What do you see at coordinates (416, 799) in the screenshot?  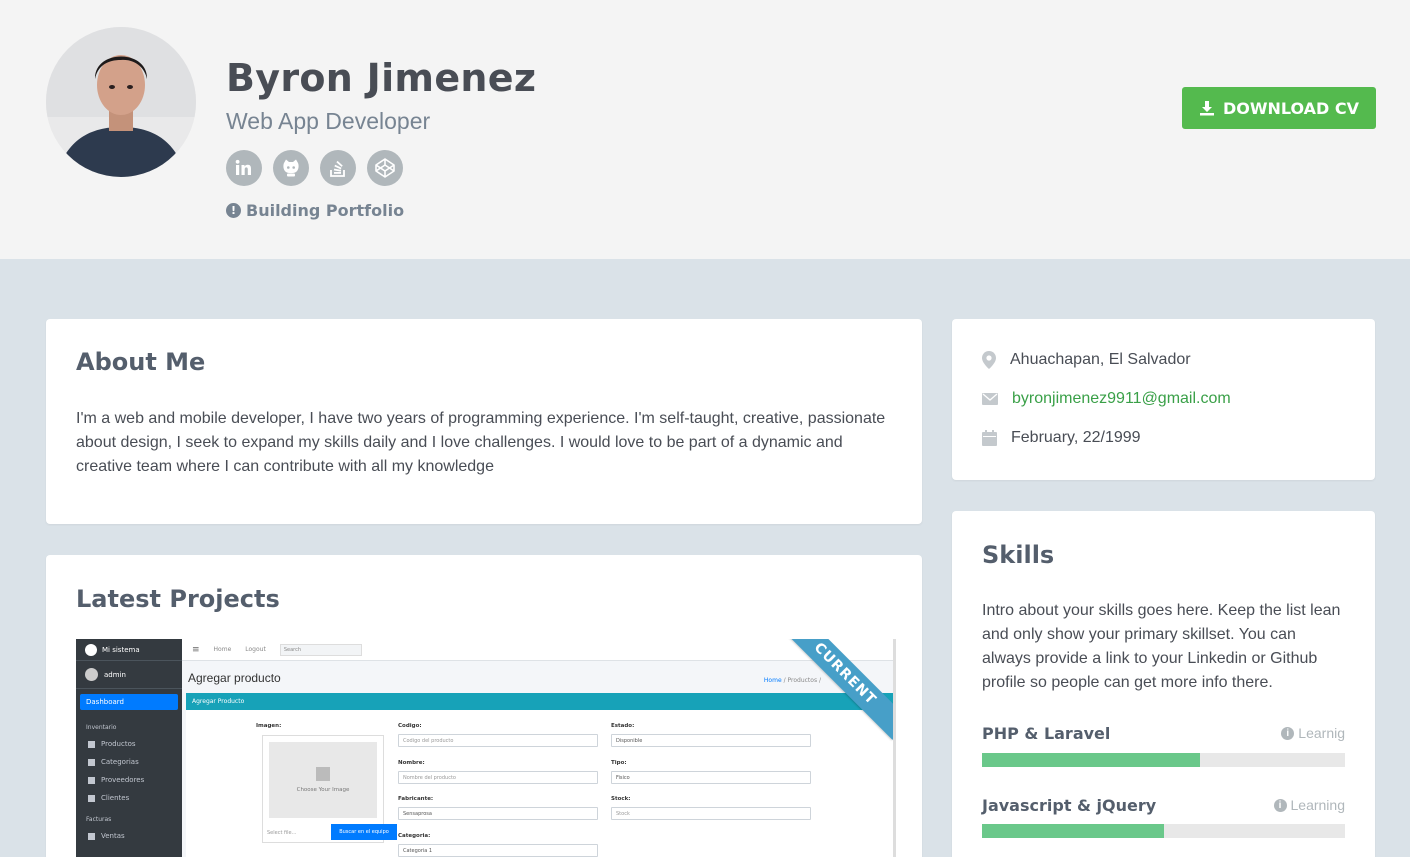 I see `mock-label: Fabricante:` at bounding box center [416, 799].